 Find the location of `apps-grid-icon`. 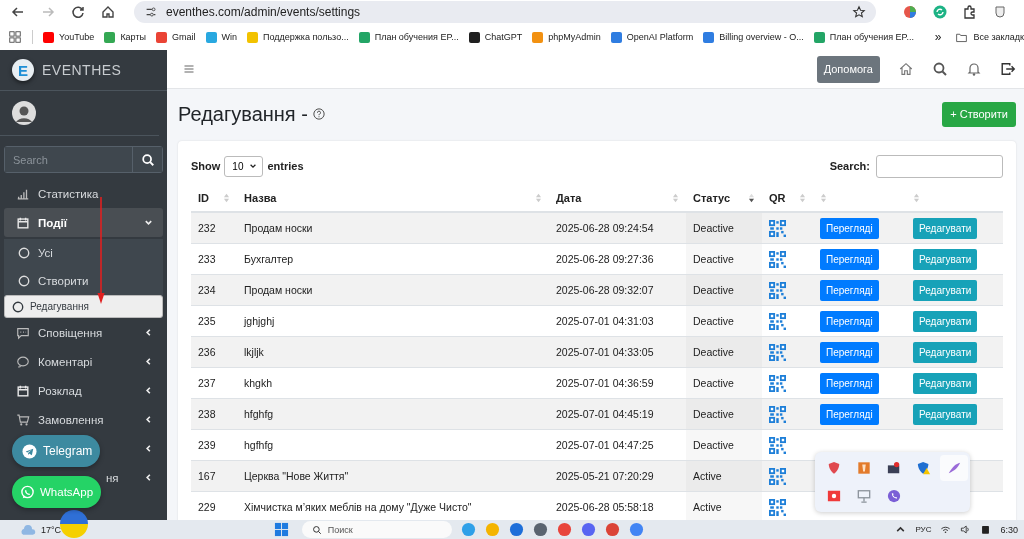

apps-grid-icon is located at coordinates (15, 37).